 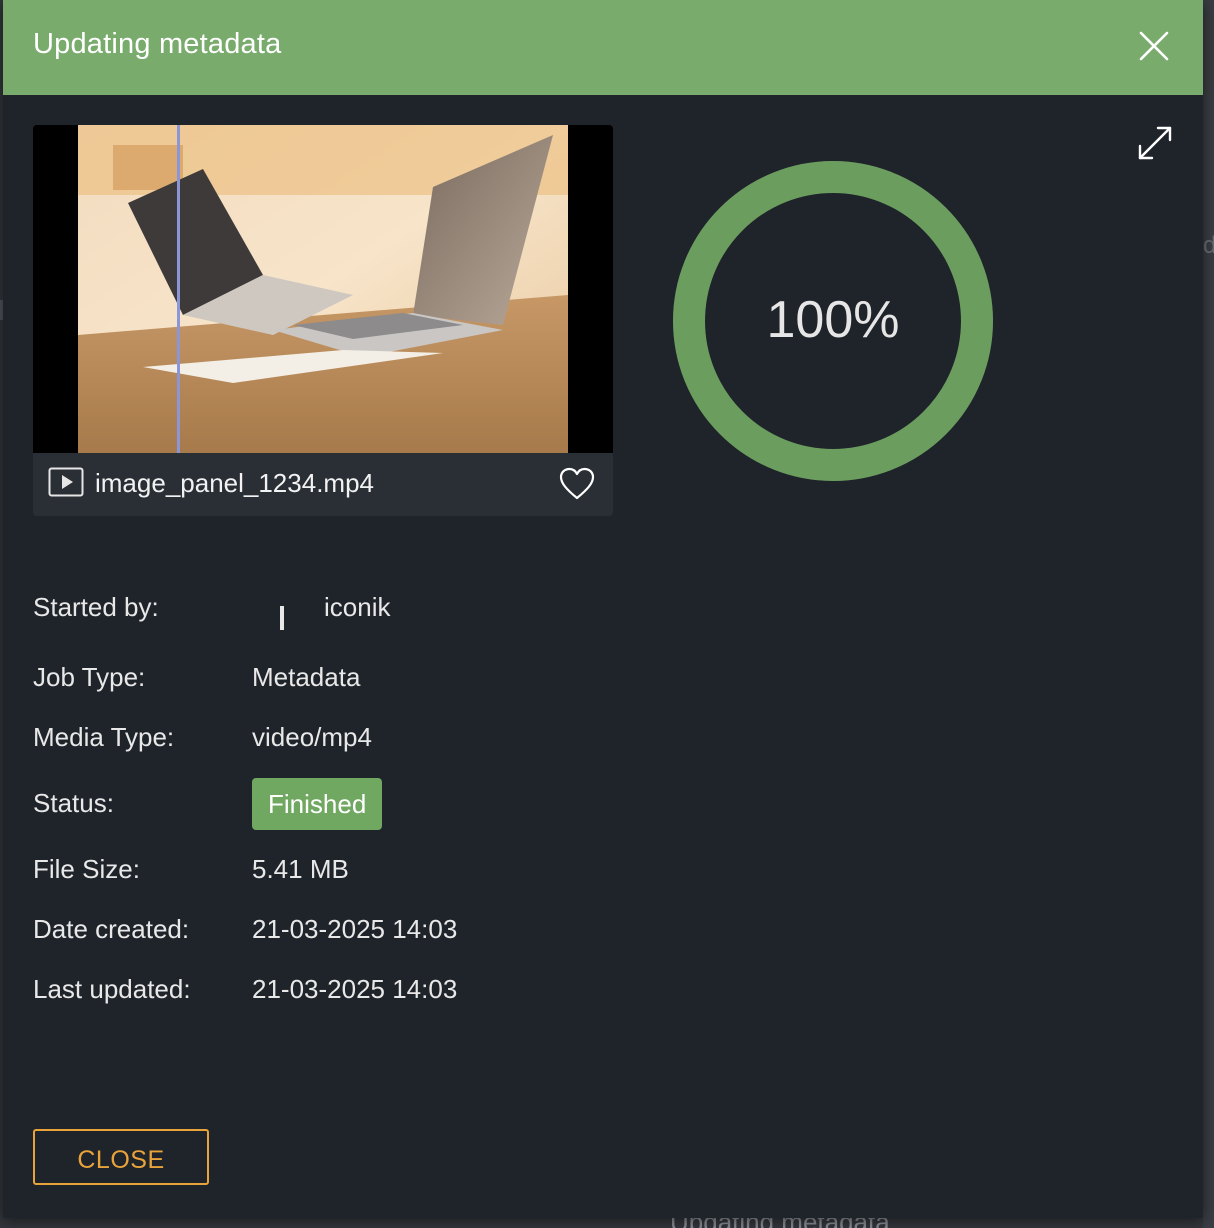 What do you see at coordinates (300, 869) in the screenshot?
I see `file-size-value: 5.41 MB` at bounding box center [300, 869].